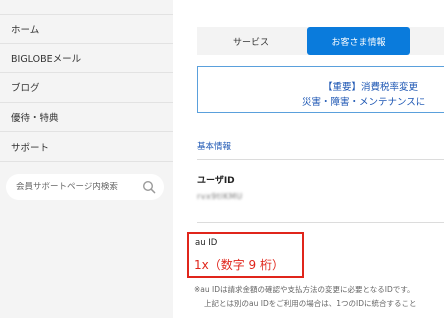 The width and height of the screenshot is (444, 318). I want to click on sidebar-item-label: BIGLOBEメール, so click(46, 59).